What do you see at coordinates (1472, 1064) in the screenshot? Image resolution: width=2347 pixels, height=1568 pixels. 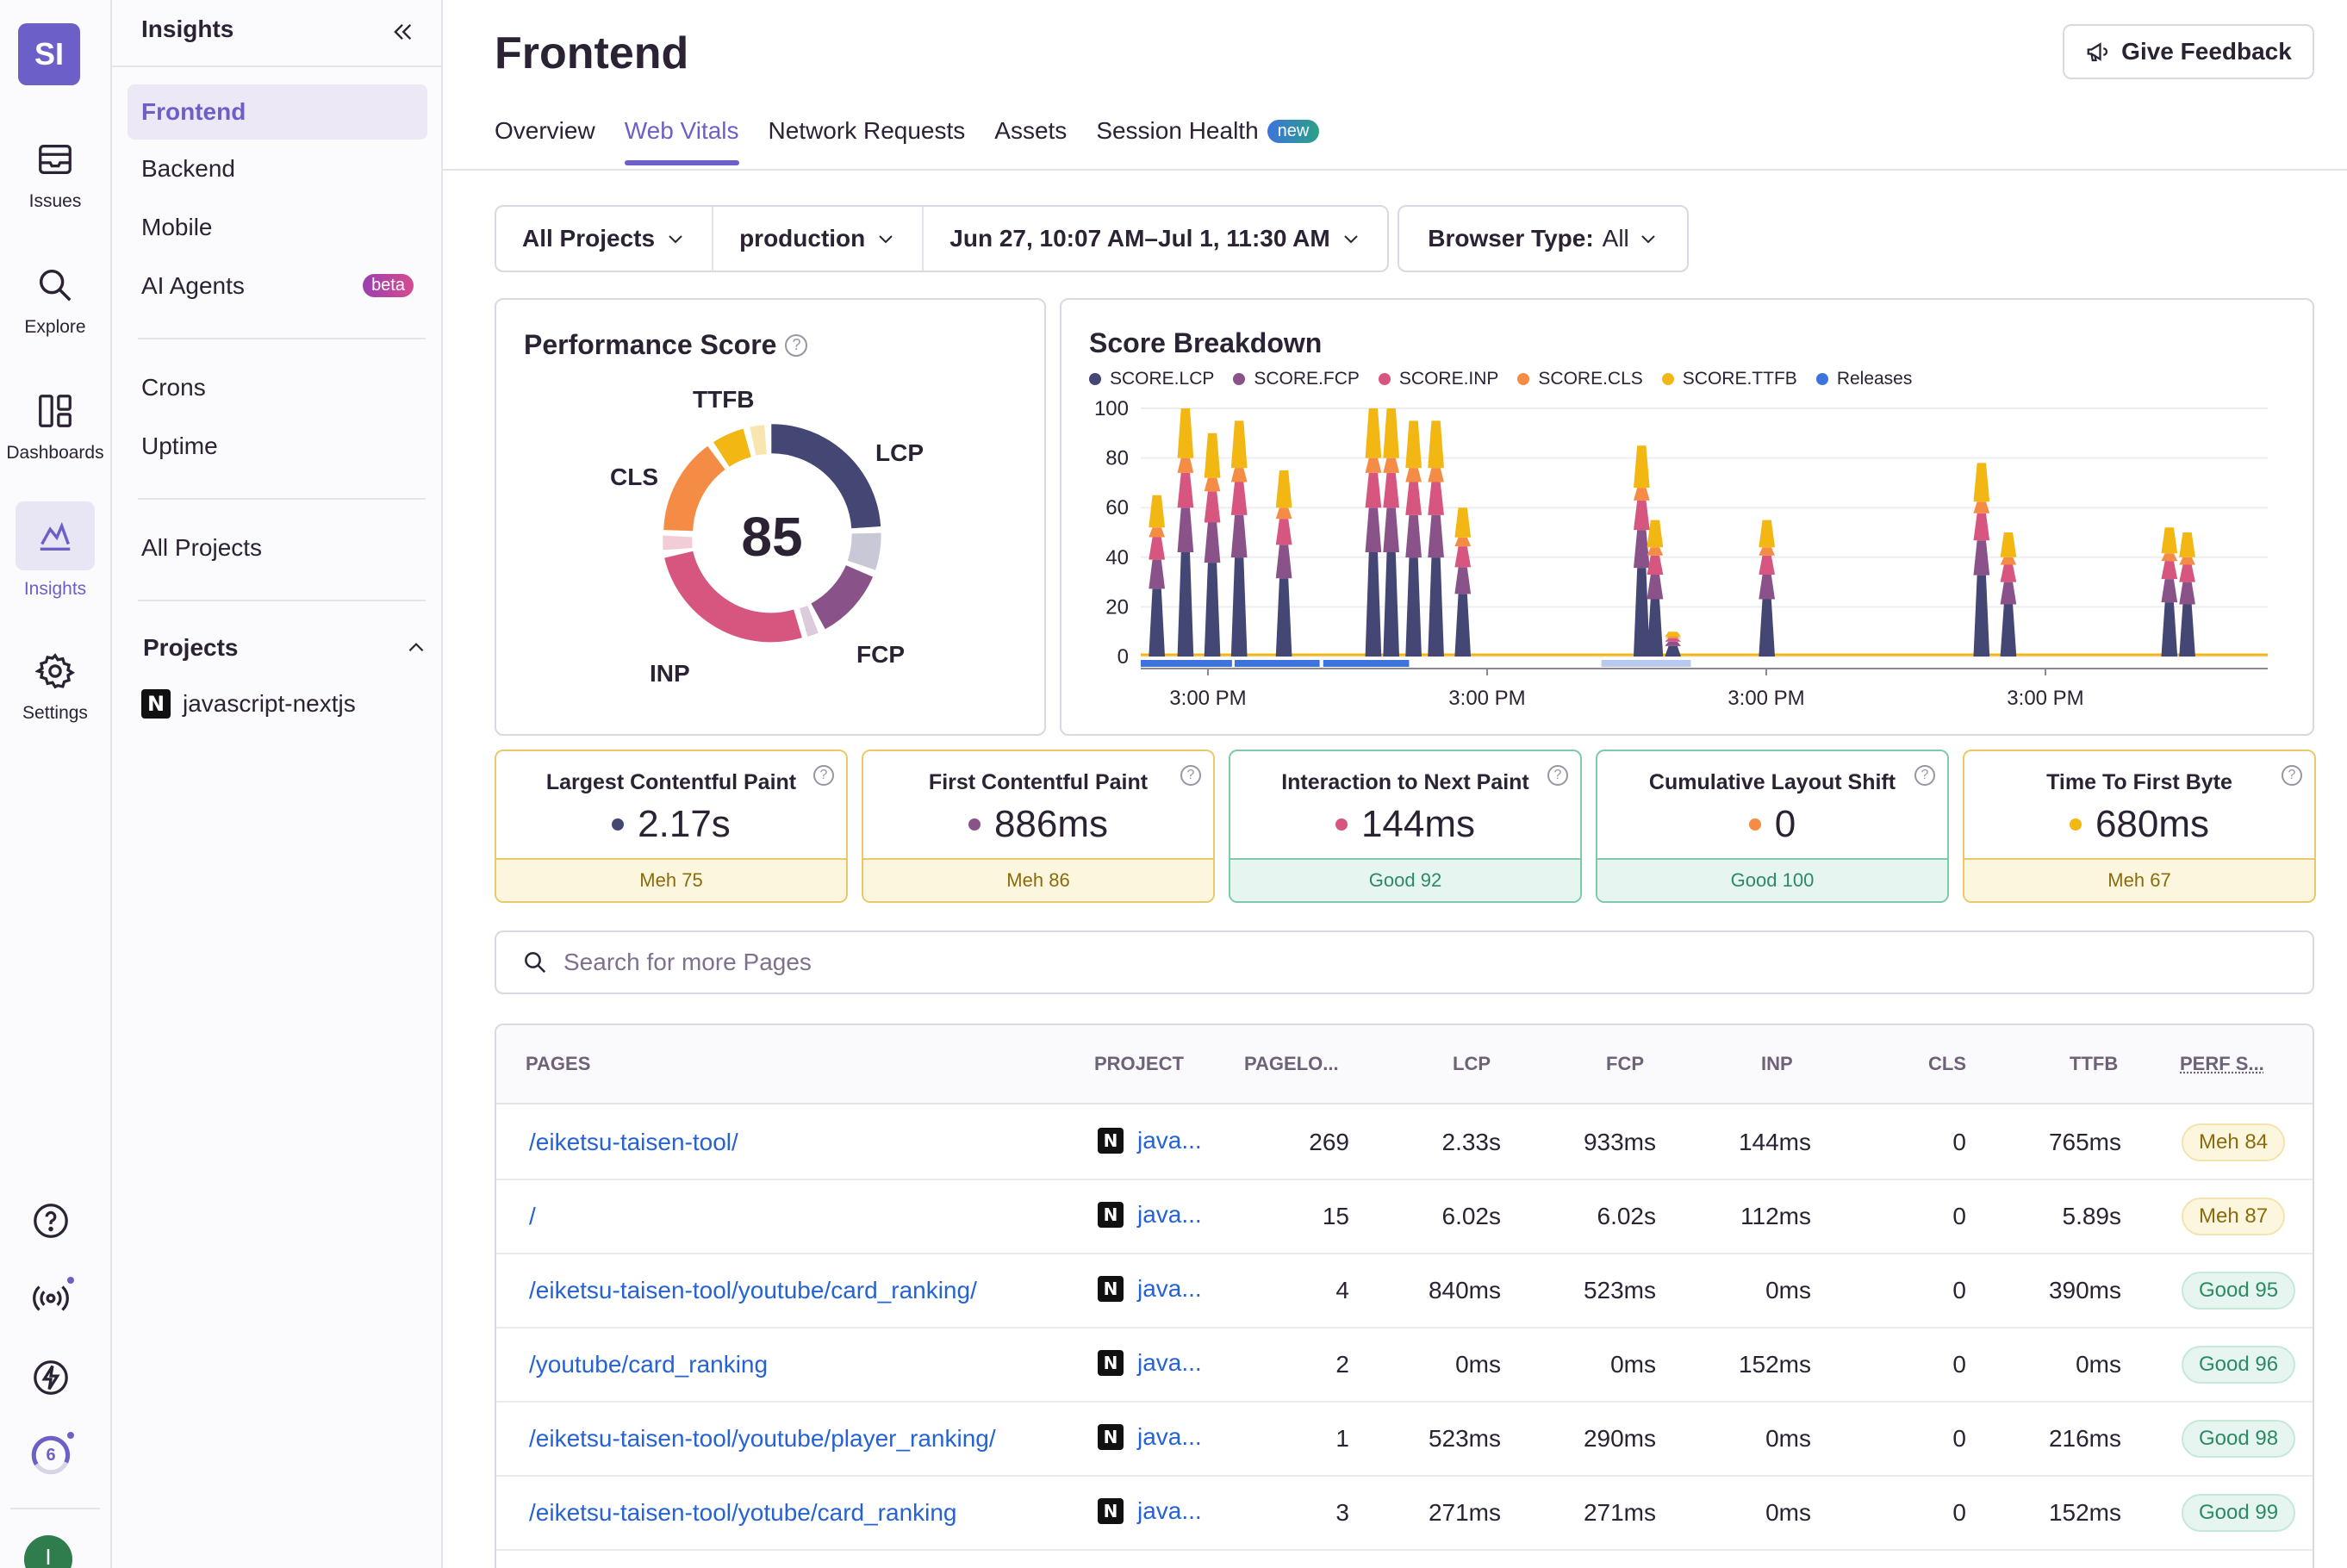 I see `column-header-lcp: LCP` at bounding box center [1472, 1064].